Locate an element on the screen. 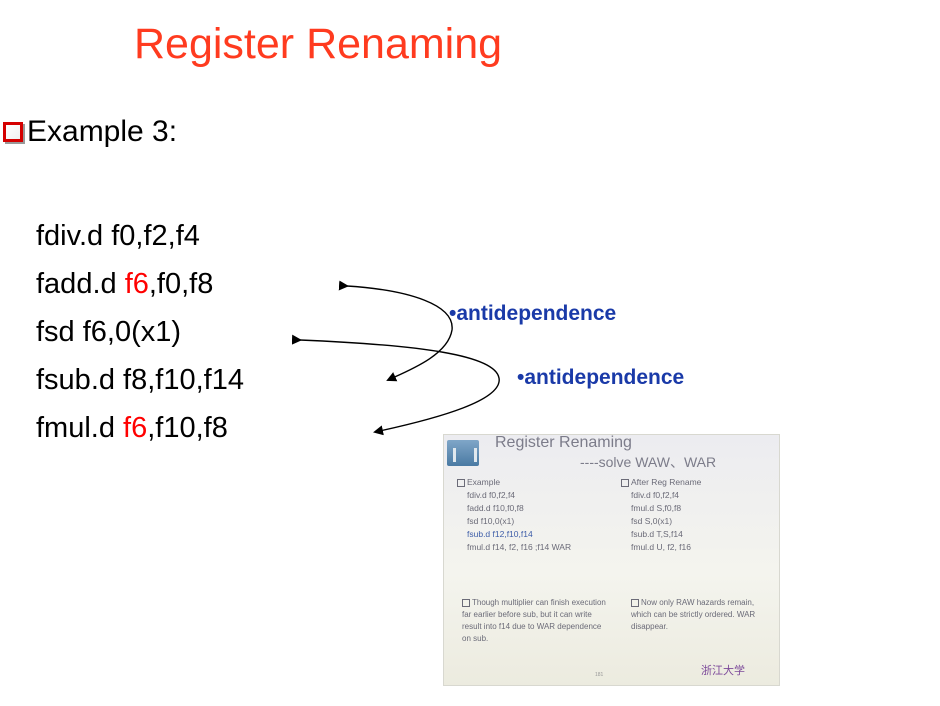 The image size is (940, 706). photo-left-line: fdiv.d f0,f2,f4 is located at coordinates (491, 495).